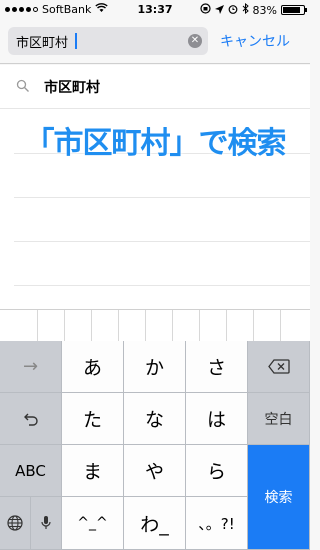  What do you see at coordinates (279, 419) in the screenshot?
I see `space-key: 空白` at bounding box center [279, 419].